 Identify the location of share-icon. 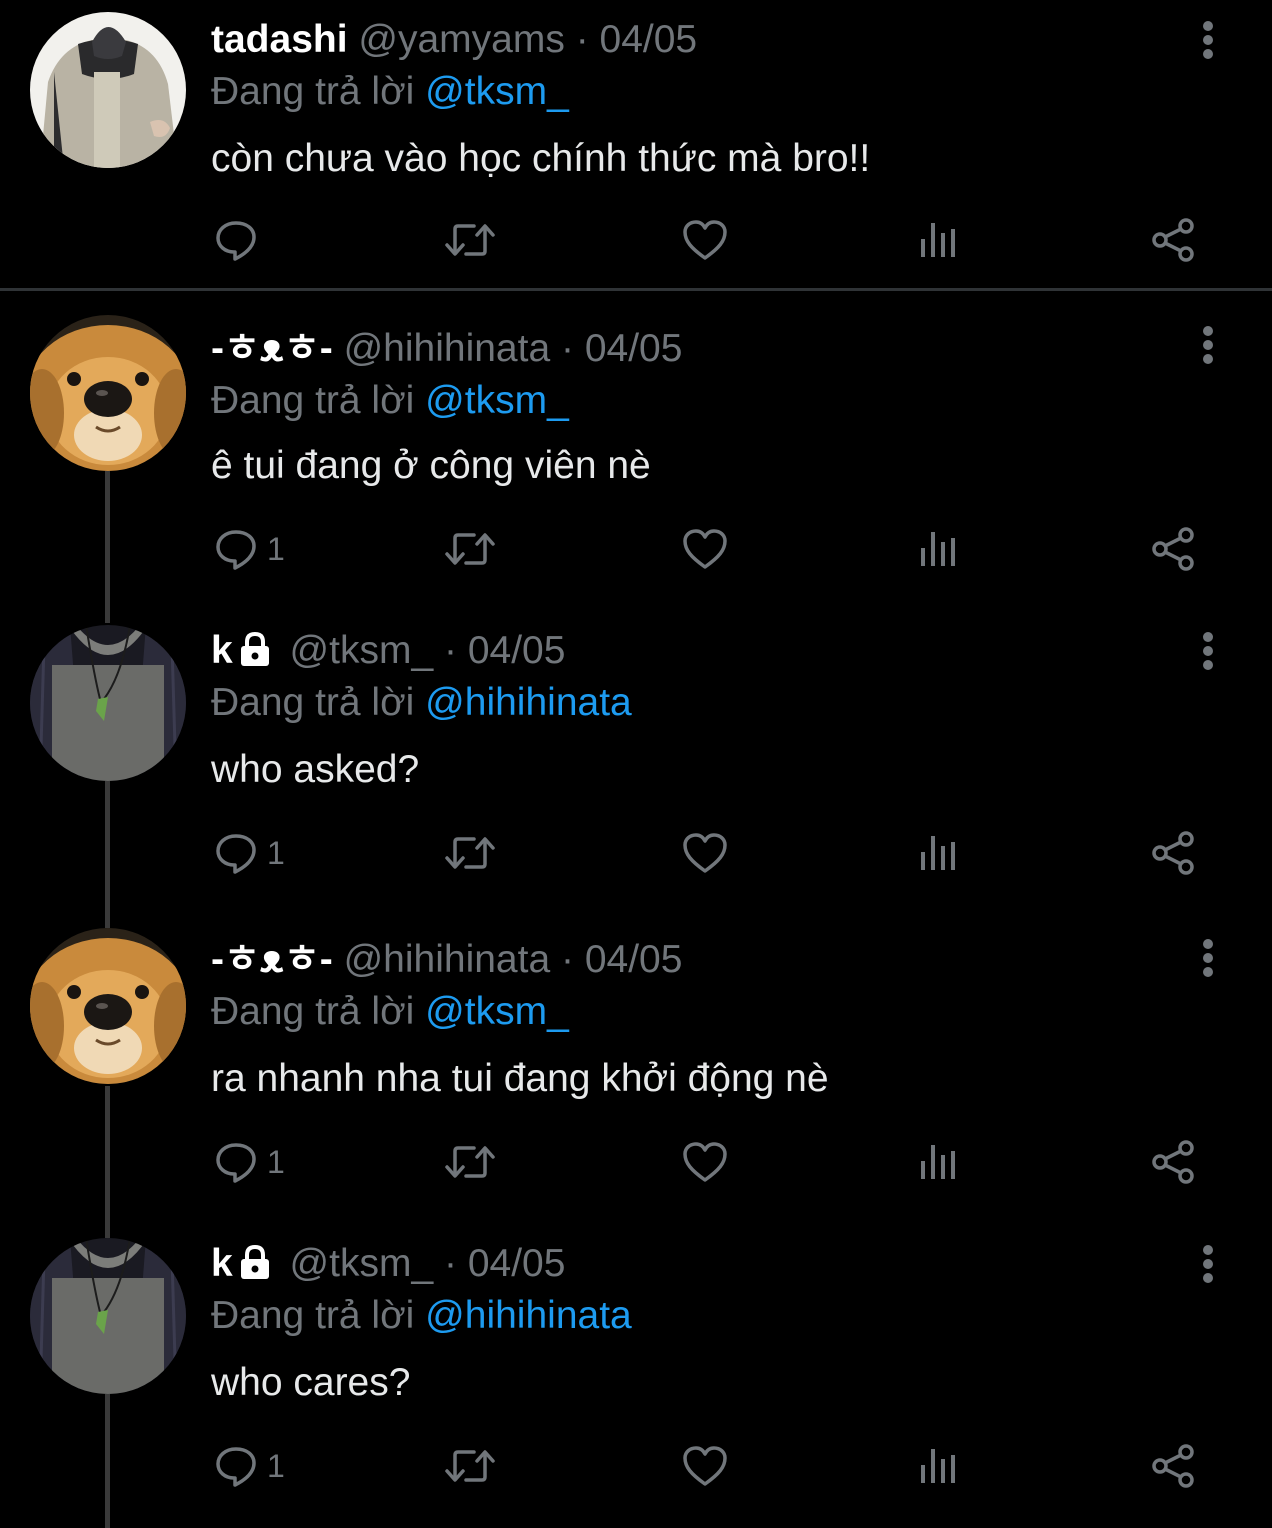
(1173, 1466).